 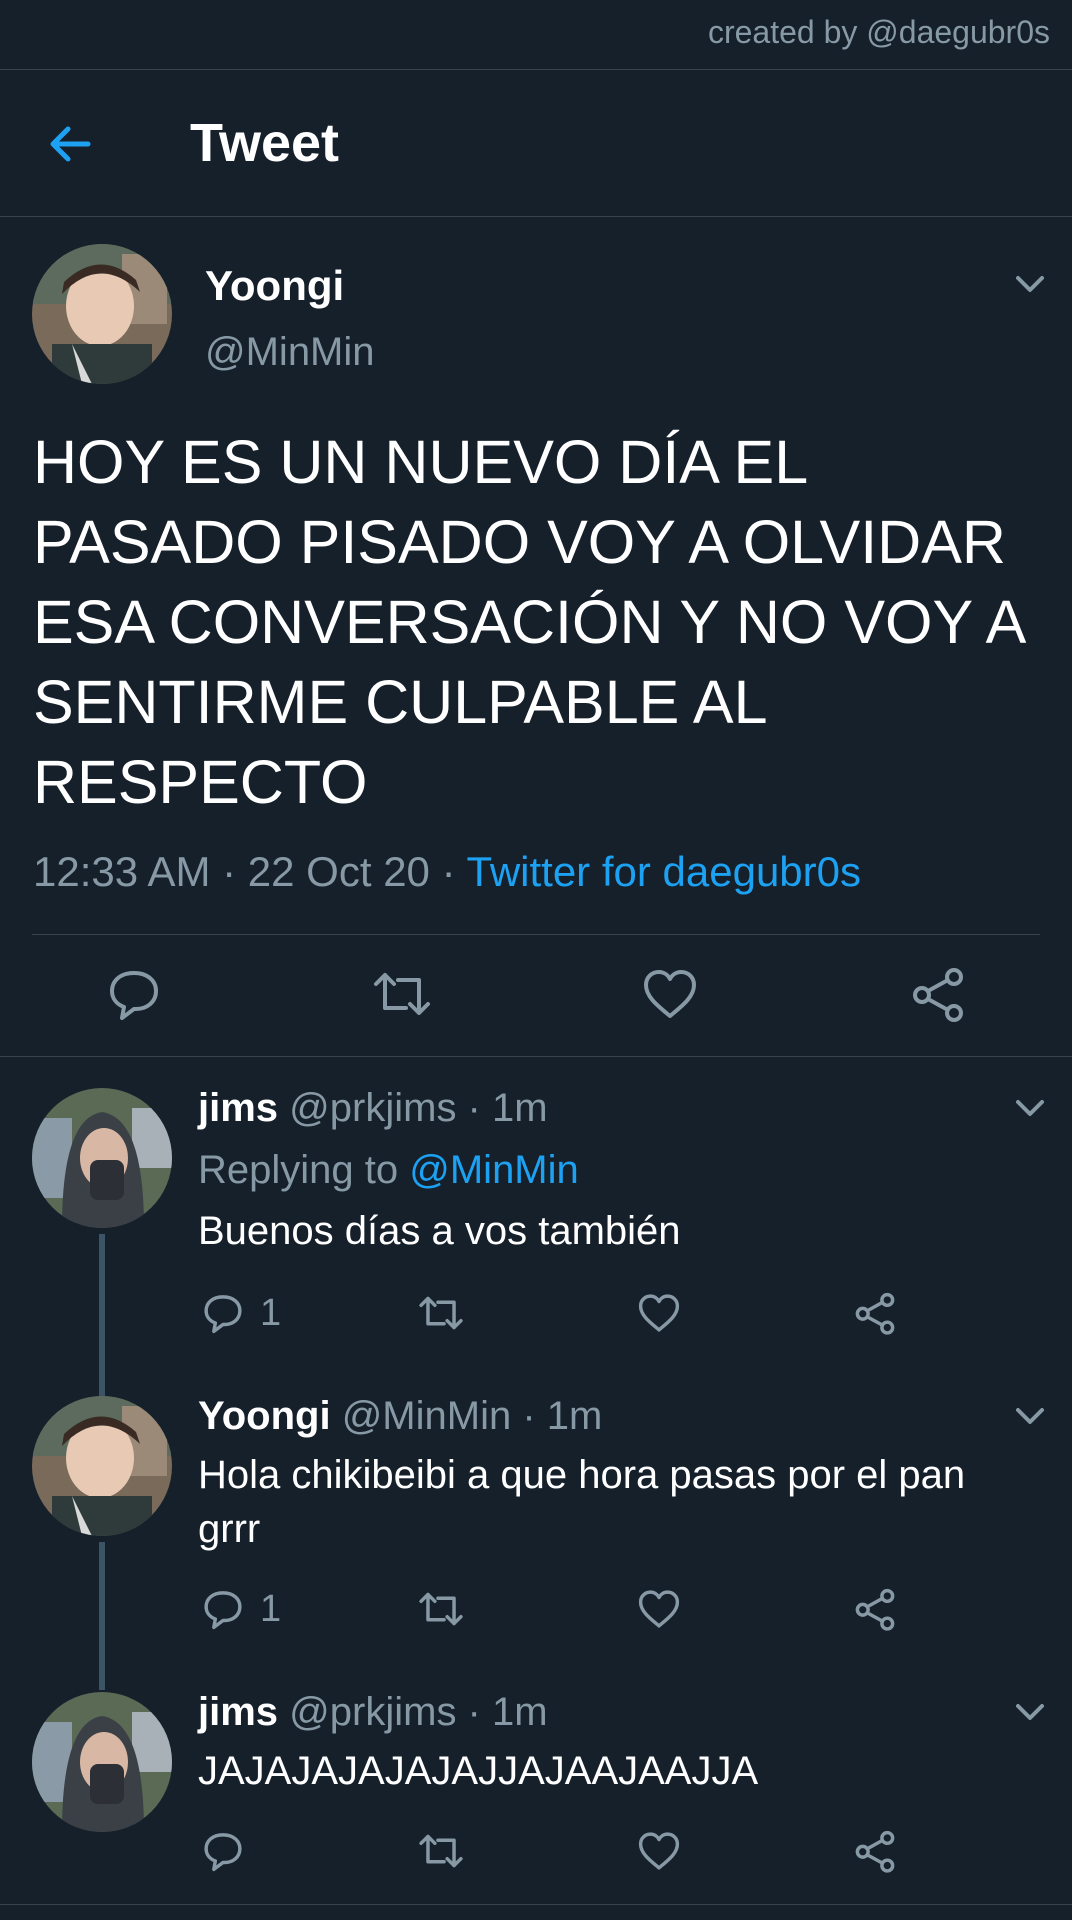 I want to click on tweet-divider, so click(x=536, y=1056).